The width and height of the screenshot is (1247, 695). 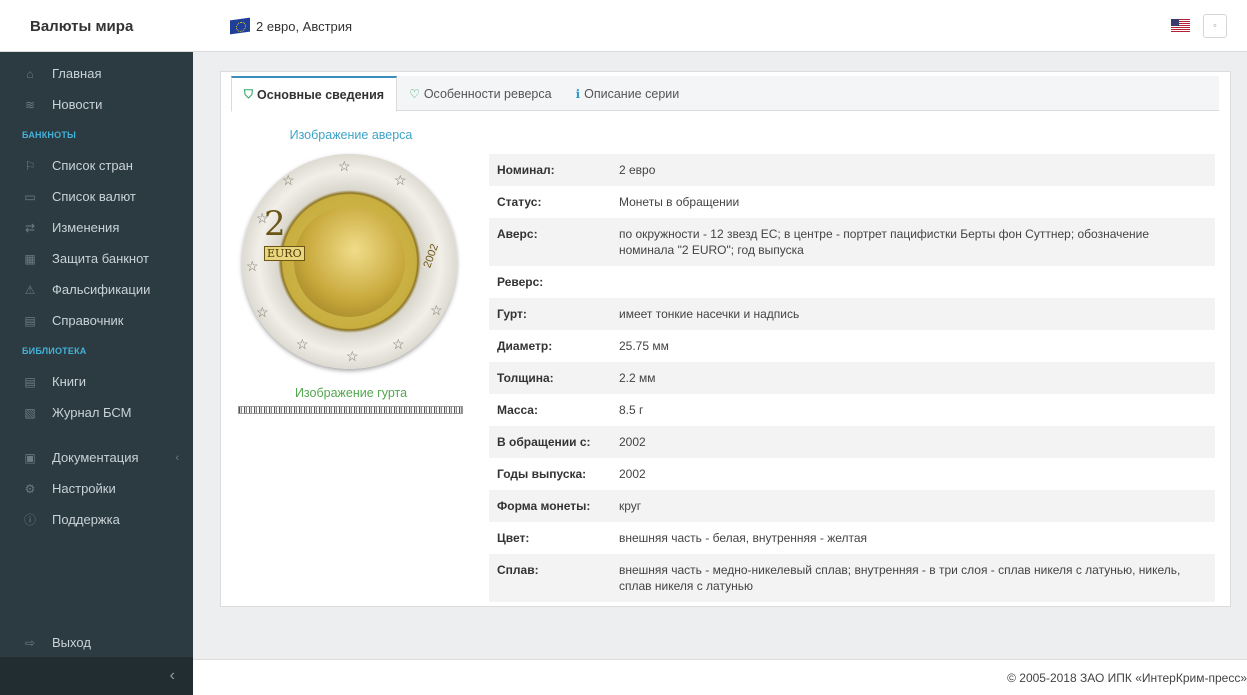 I want to click on table-row: Номинал: 2 евро, so click(x=852, y=170).